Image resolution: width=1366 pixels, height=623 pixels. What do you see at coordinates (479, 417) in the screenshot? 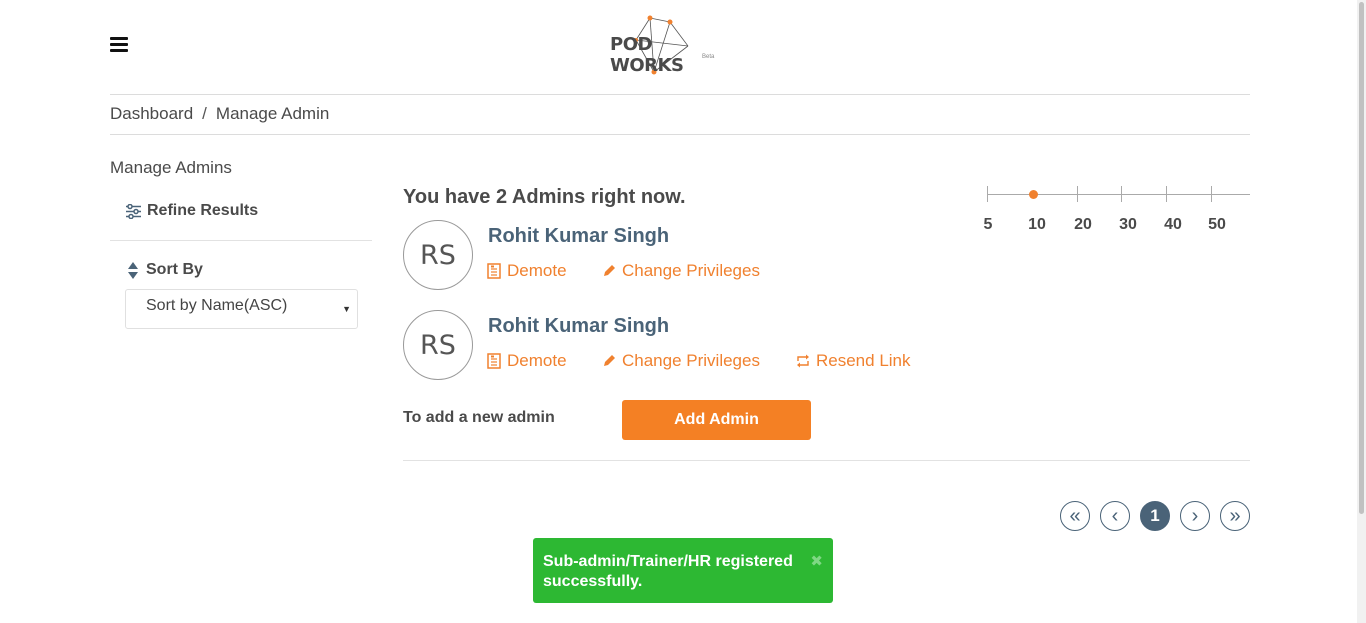
I see `add-admin-label: To add a new admin` at bounding box center [479, 417].